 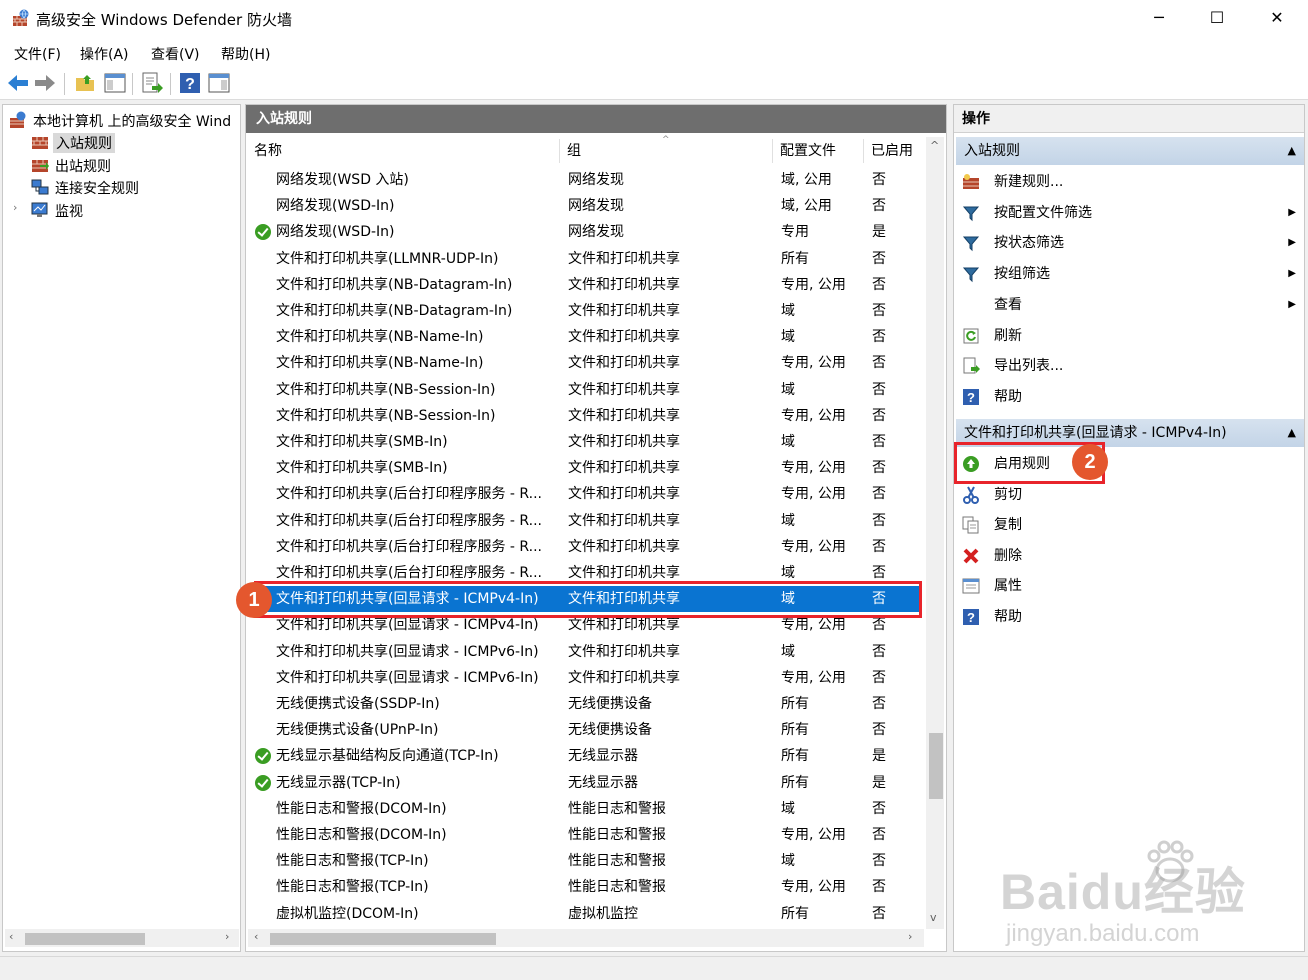 I want to click on table-row: 文件和打印机共享(NB-Session-In) 文件和打印机共享 专用, 公用 否, so click(x=586, y=416).